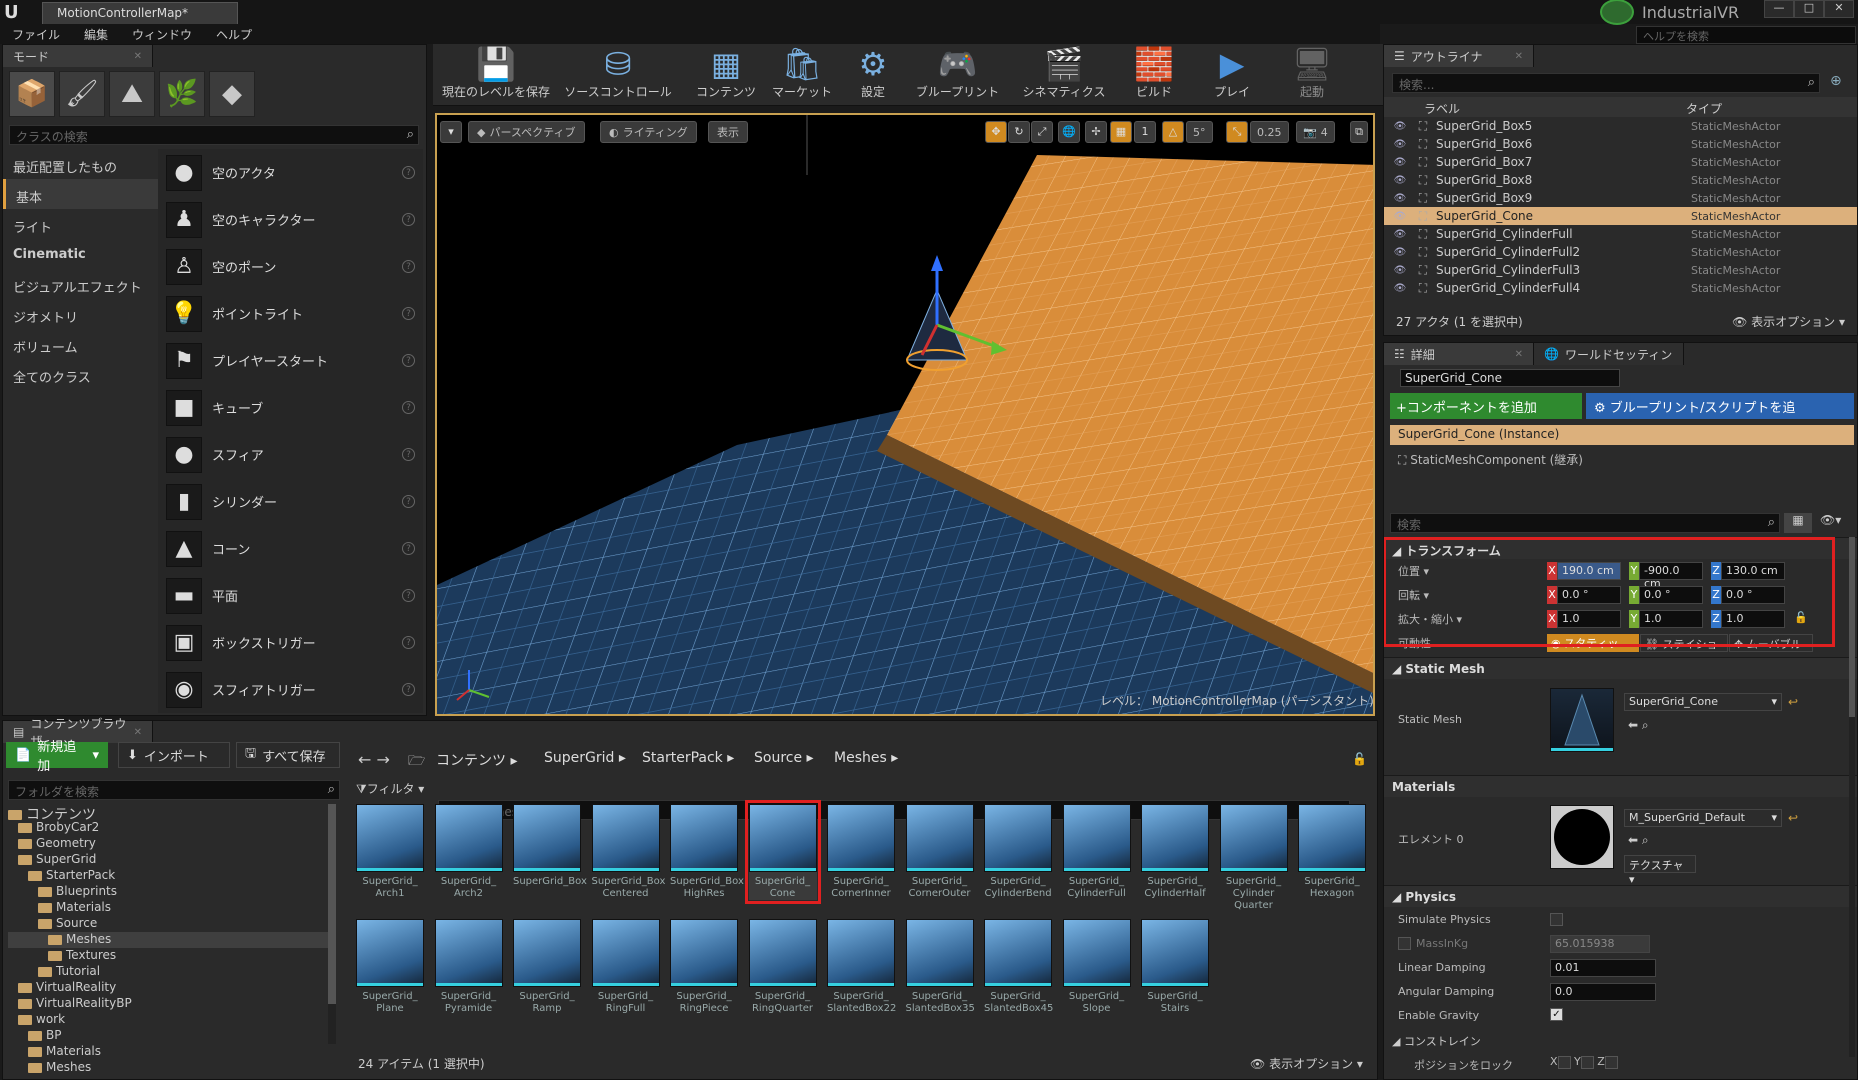  What do you see at coordinates (1836, 81) in the screenshot?
I see `add-filter-icon: ⊕` at bounding box center [1836, 81].